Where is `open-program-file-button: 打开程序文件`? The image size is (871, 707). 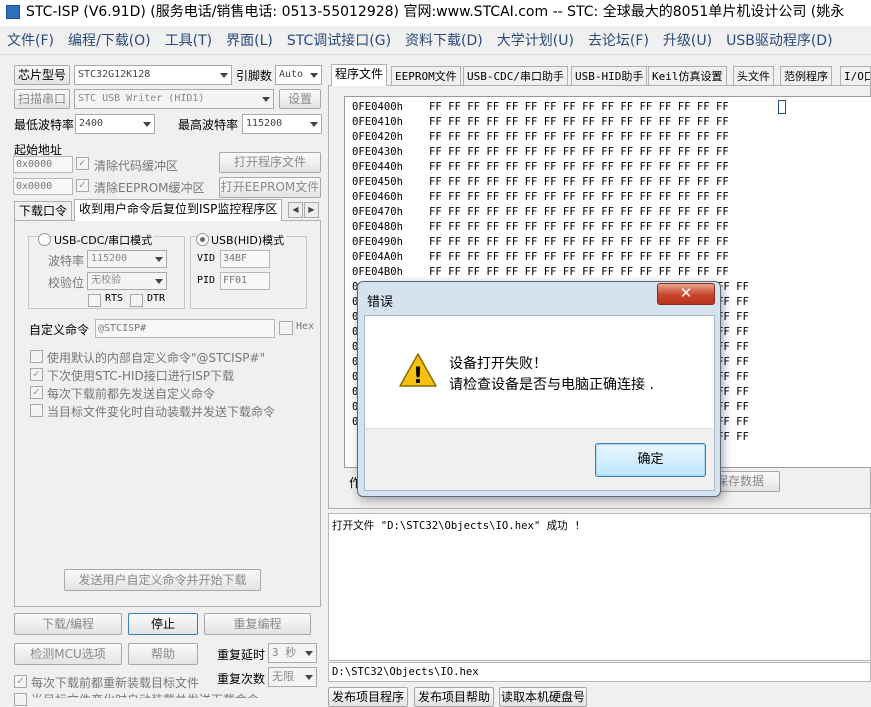
open-program-file-button: 打开程序文件 is located at coordinates (270, 162).